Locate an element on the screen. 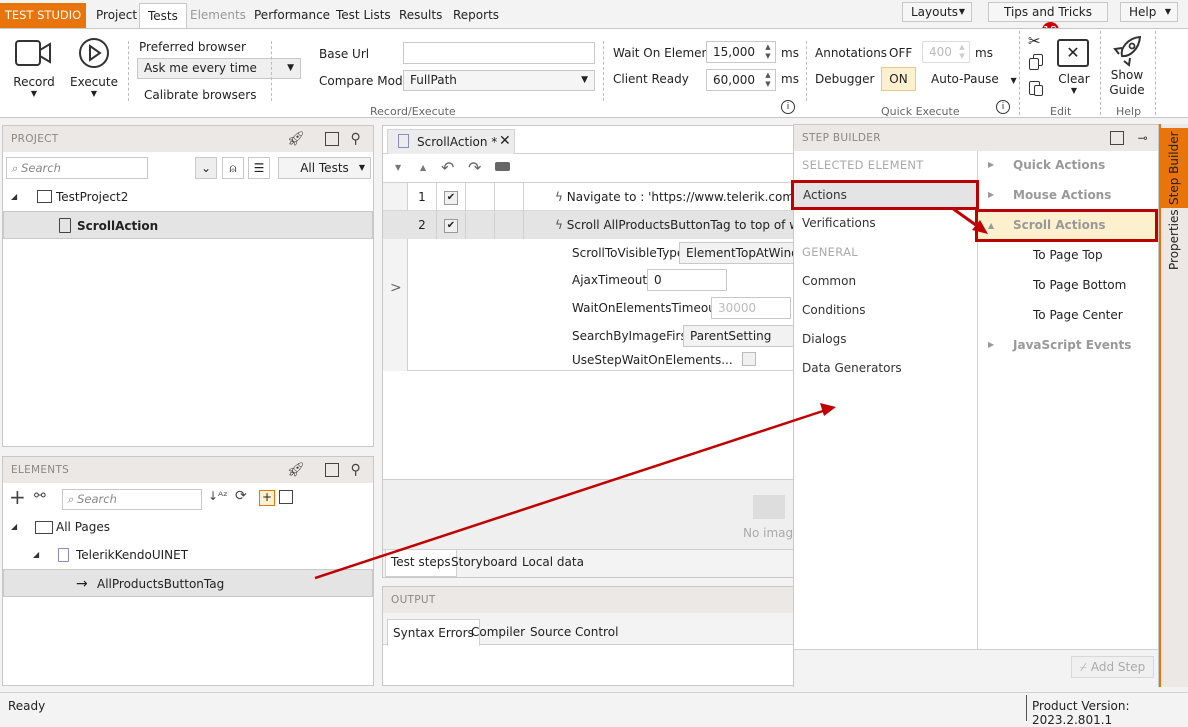  elements-search-input: ⌕ Search is located at coordinates (132, 499).